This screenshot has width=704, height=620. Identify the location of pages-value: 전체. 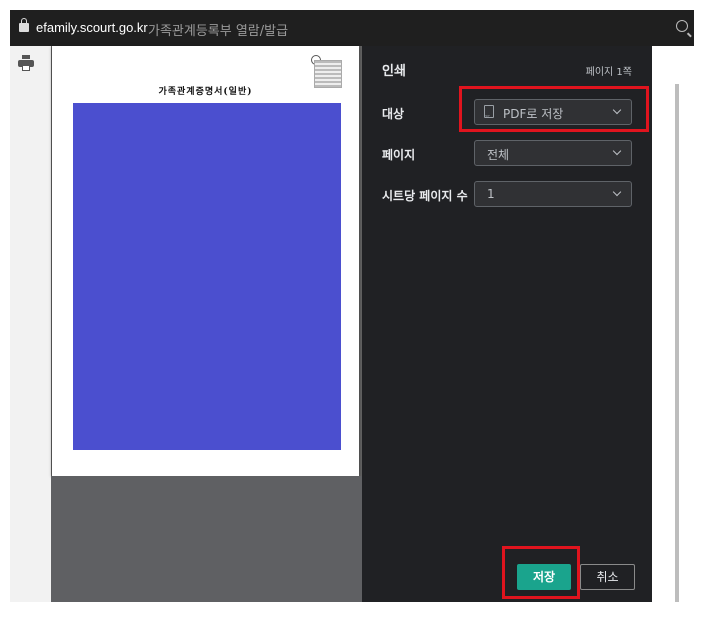
(498, 155).